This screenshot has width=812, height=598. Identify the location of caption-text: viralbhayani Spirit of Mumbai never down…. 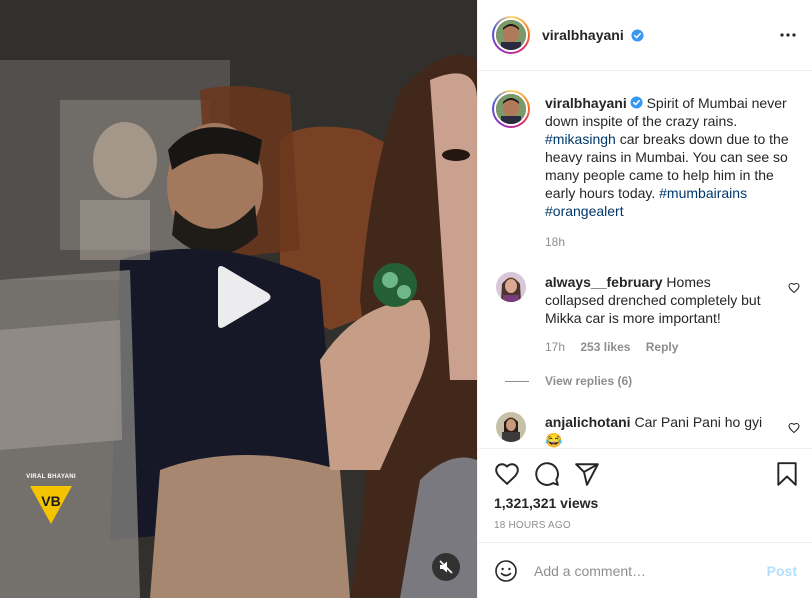
(676, 157).